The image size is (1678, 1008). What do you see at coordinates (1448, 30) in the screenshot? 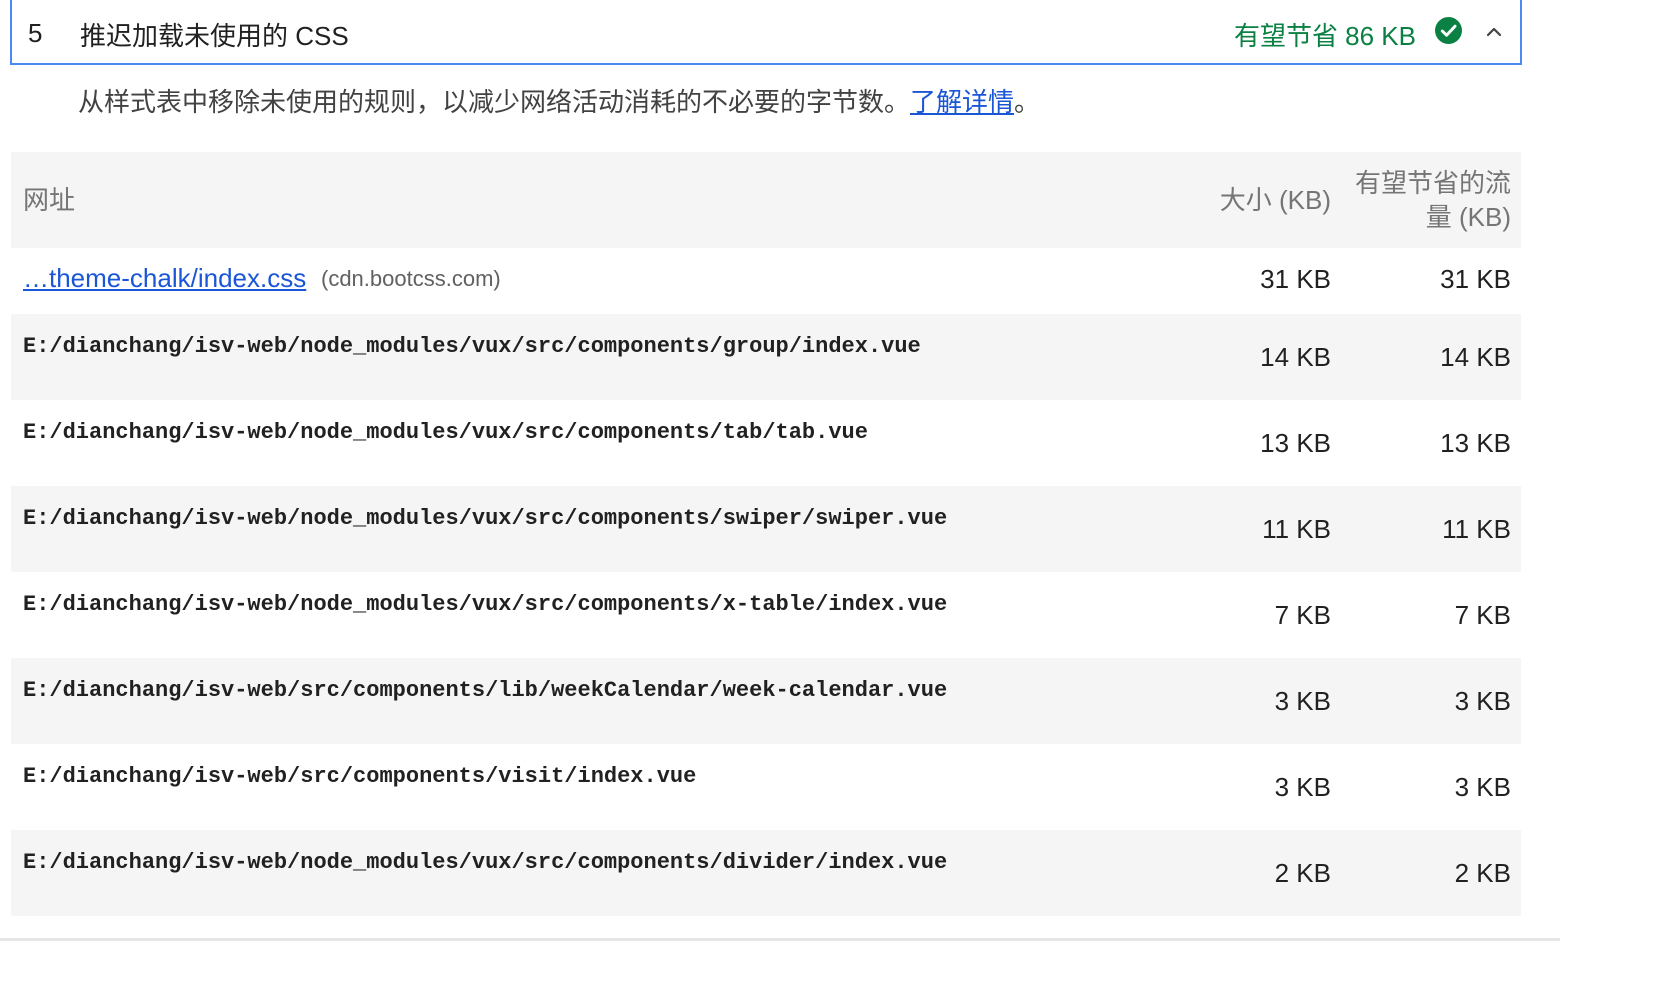
I see `pass-check-icon` at bounding box center [1448, 30].